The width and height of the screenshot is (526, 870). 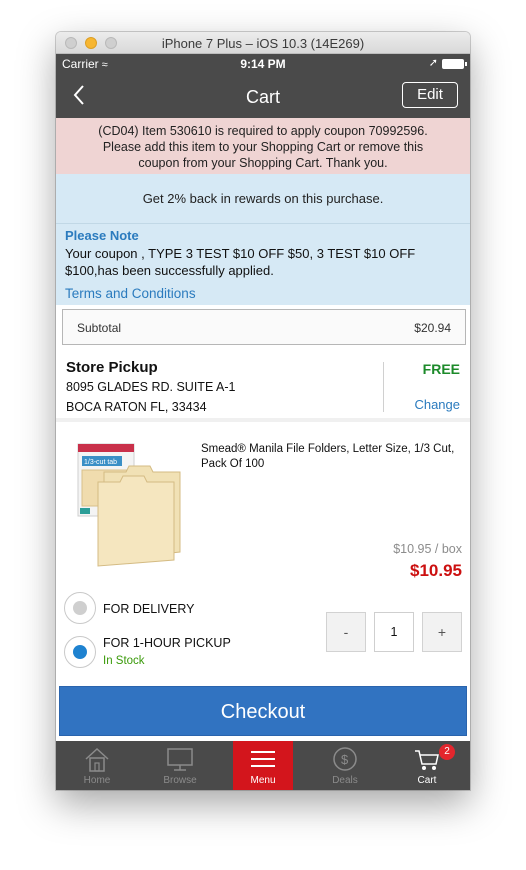 I want to click on store-address-line1: 8095 GLADES RD. SUITE A-1, so click(x=151, y=387).